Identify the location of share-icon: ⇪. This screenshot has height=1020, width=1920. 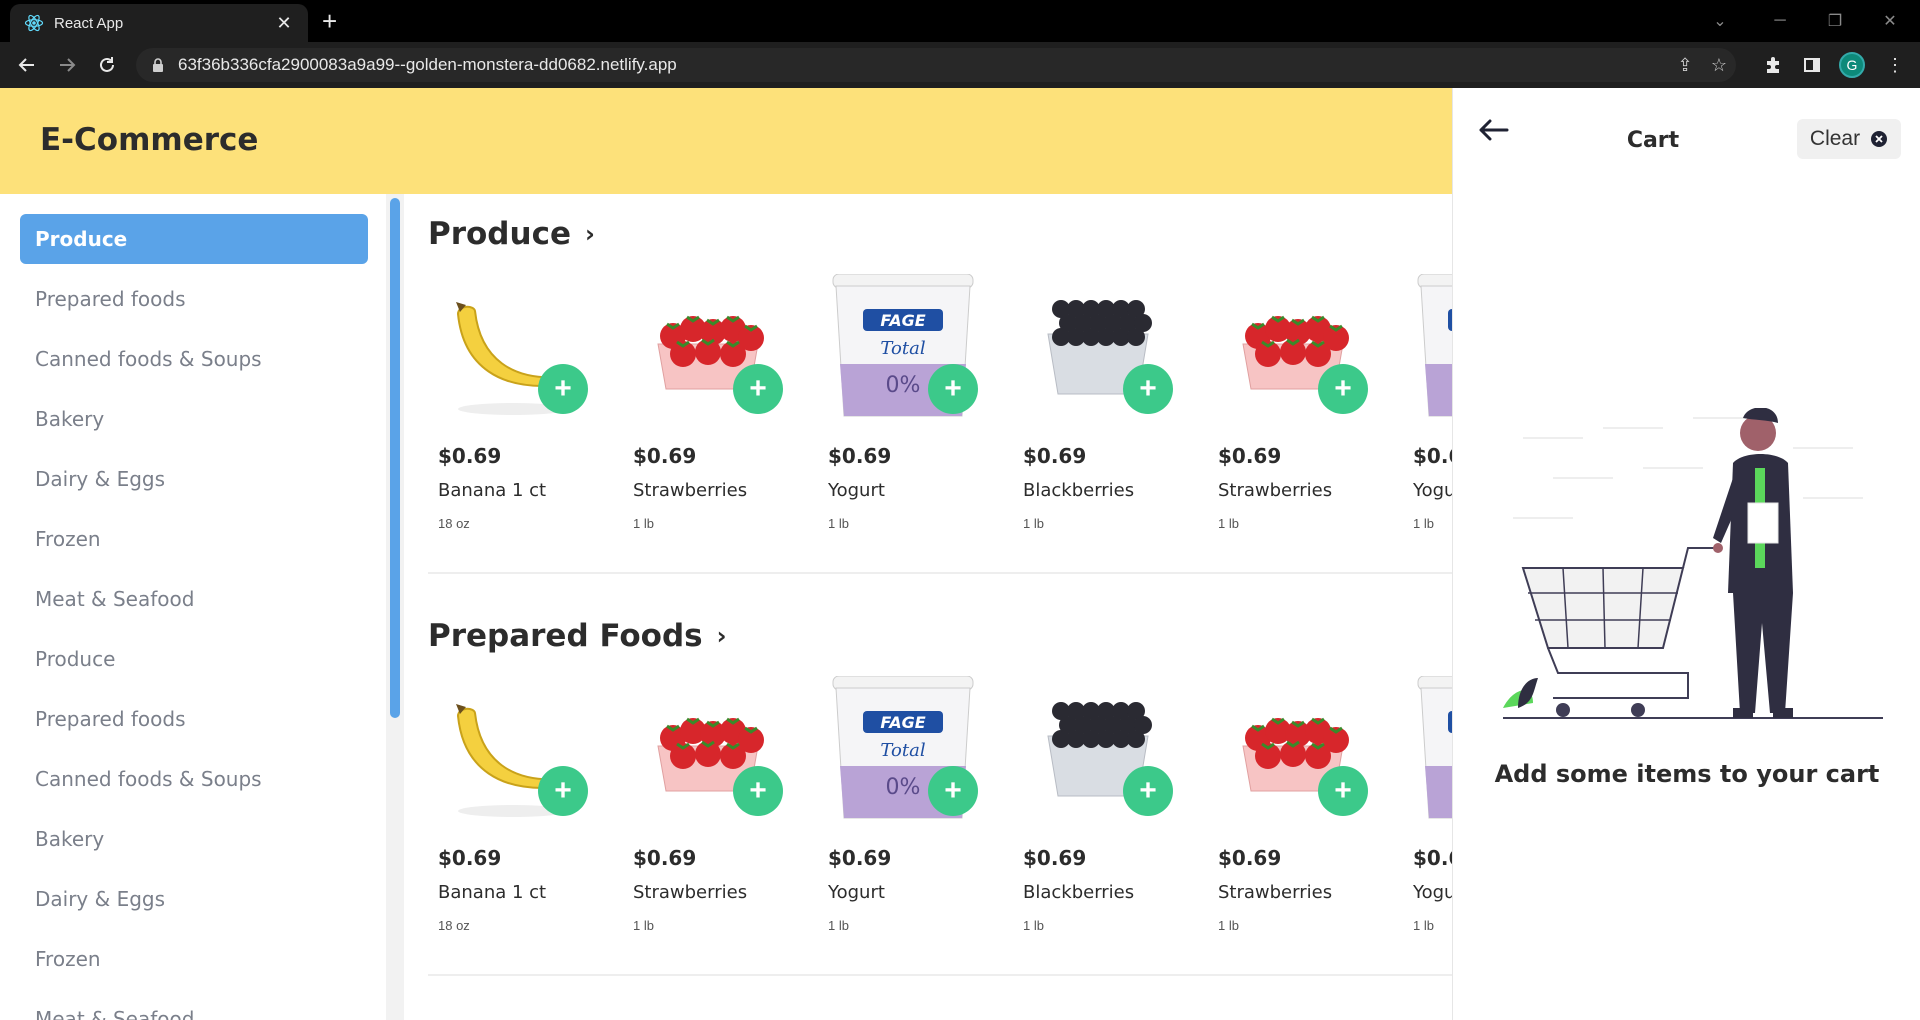
(1685, 65).